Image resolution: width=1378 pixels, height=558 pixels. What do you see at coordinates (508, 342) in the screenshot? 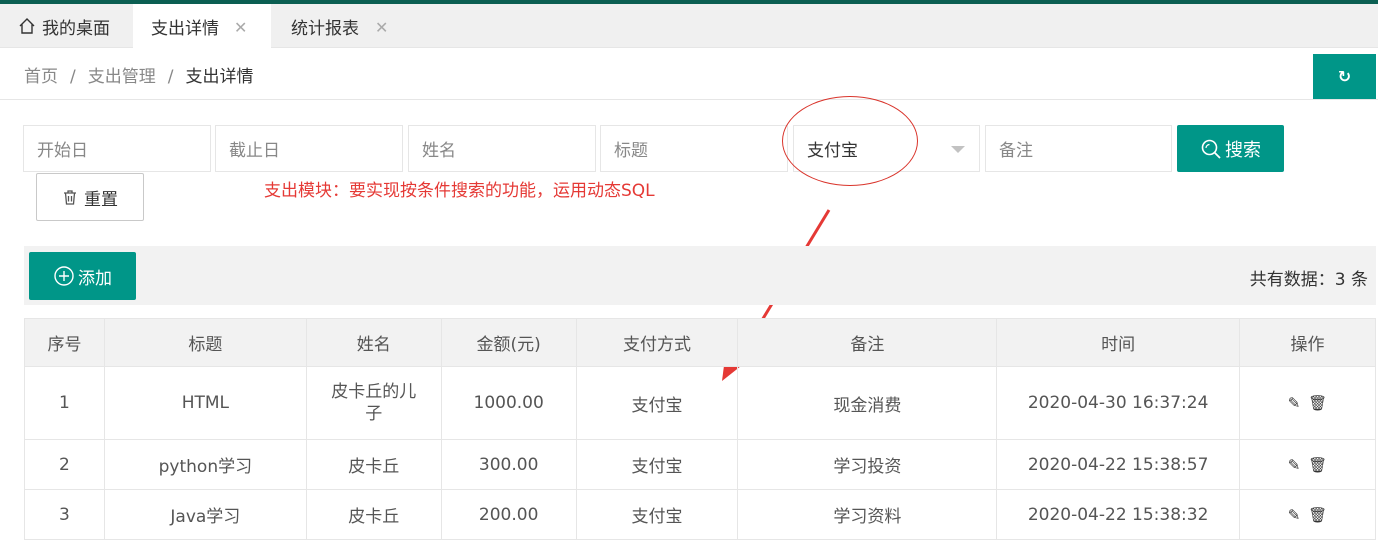
I see `col-header: 金额(元)` at bounding box center [508, 342].